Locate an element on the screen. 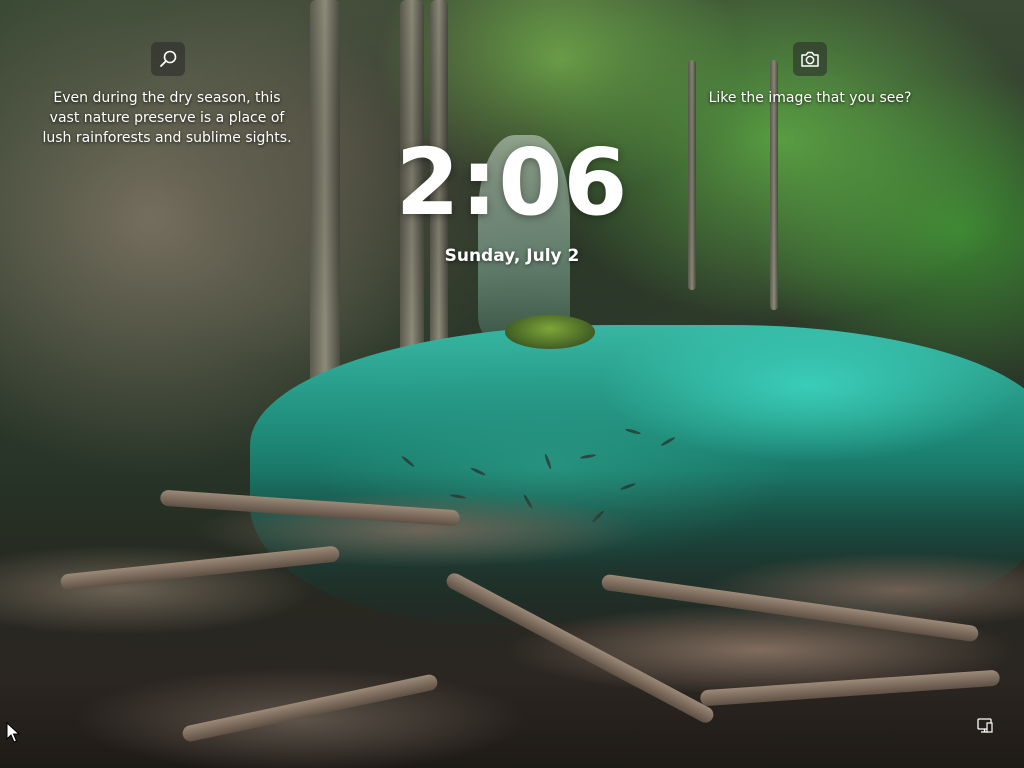 The height and width of the screenshot is (768, 1024). learn-about-image-button is located at coordinates (168, 59).